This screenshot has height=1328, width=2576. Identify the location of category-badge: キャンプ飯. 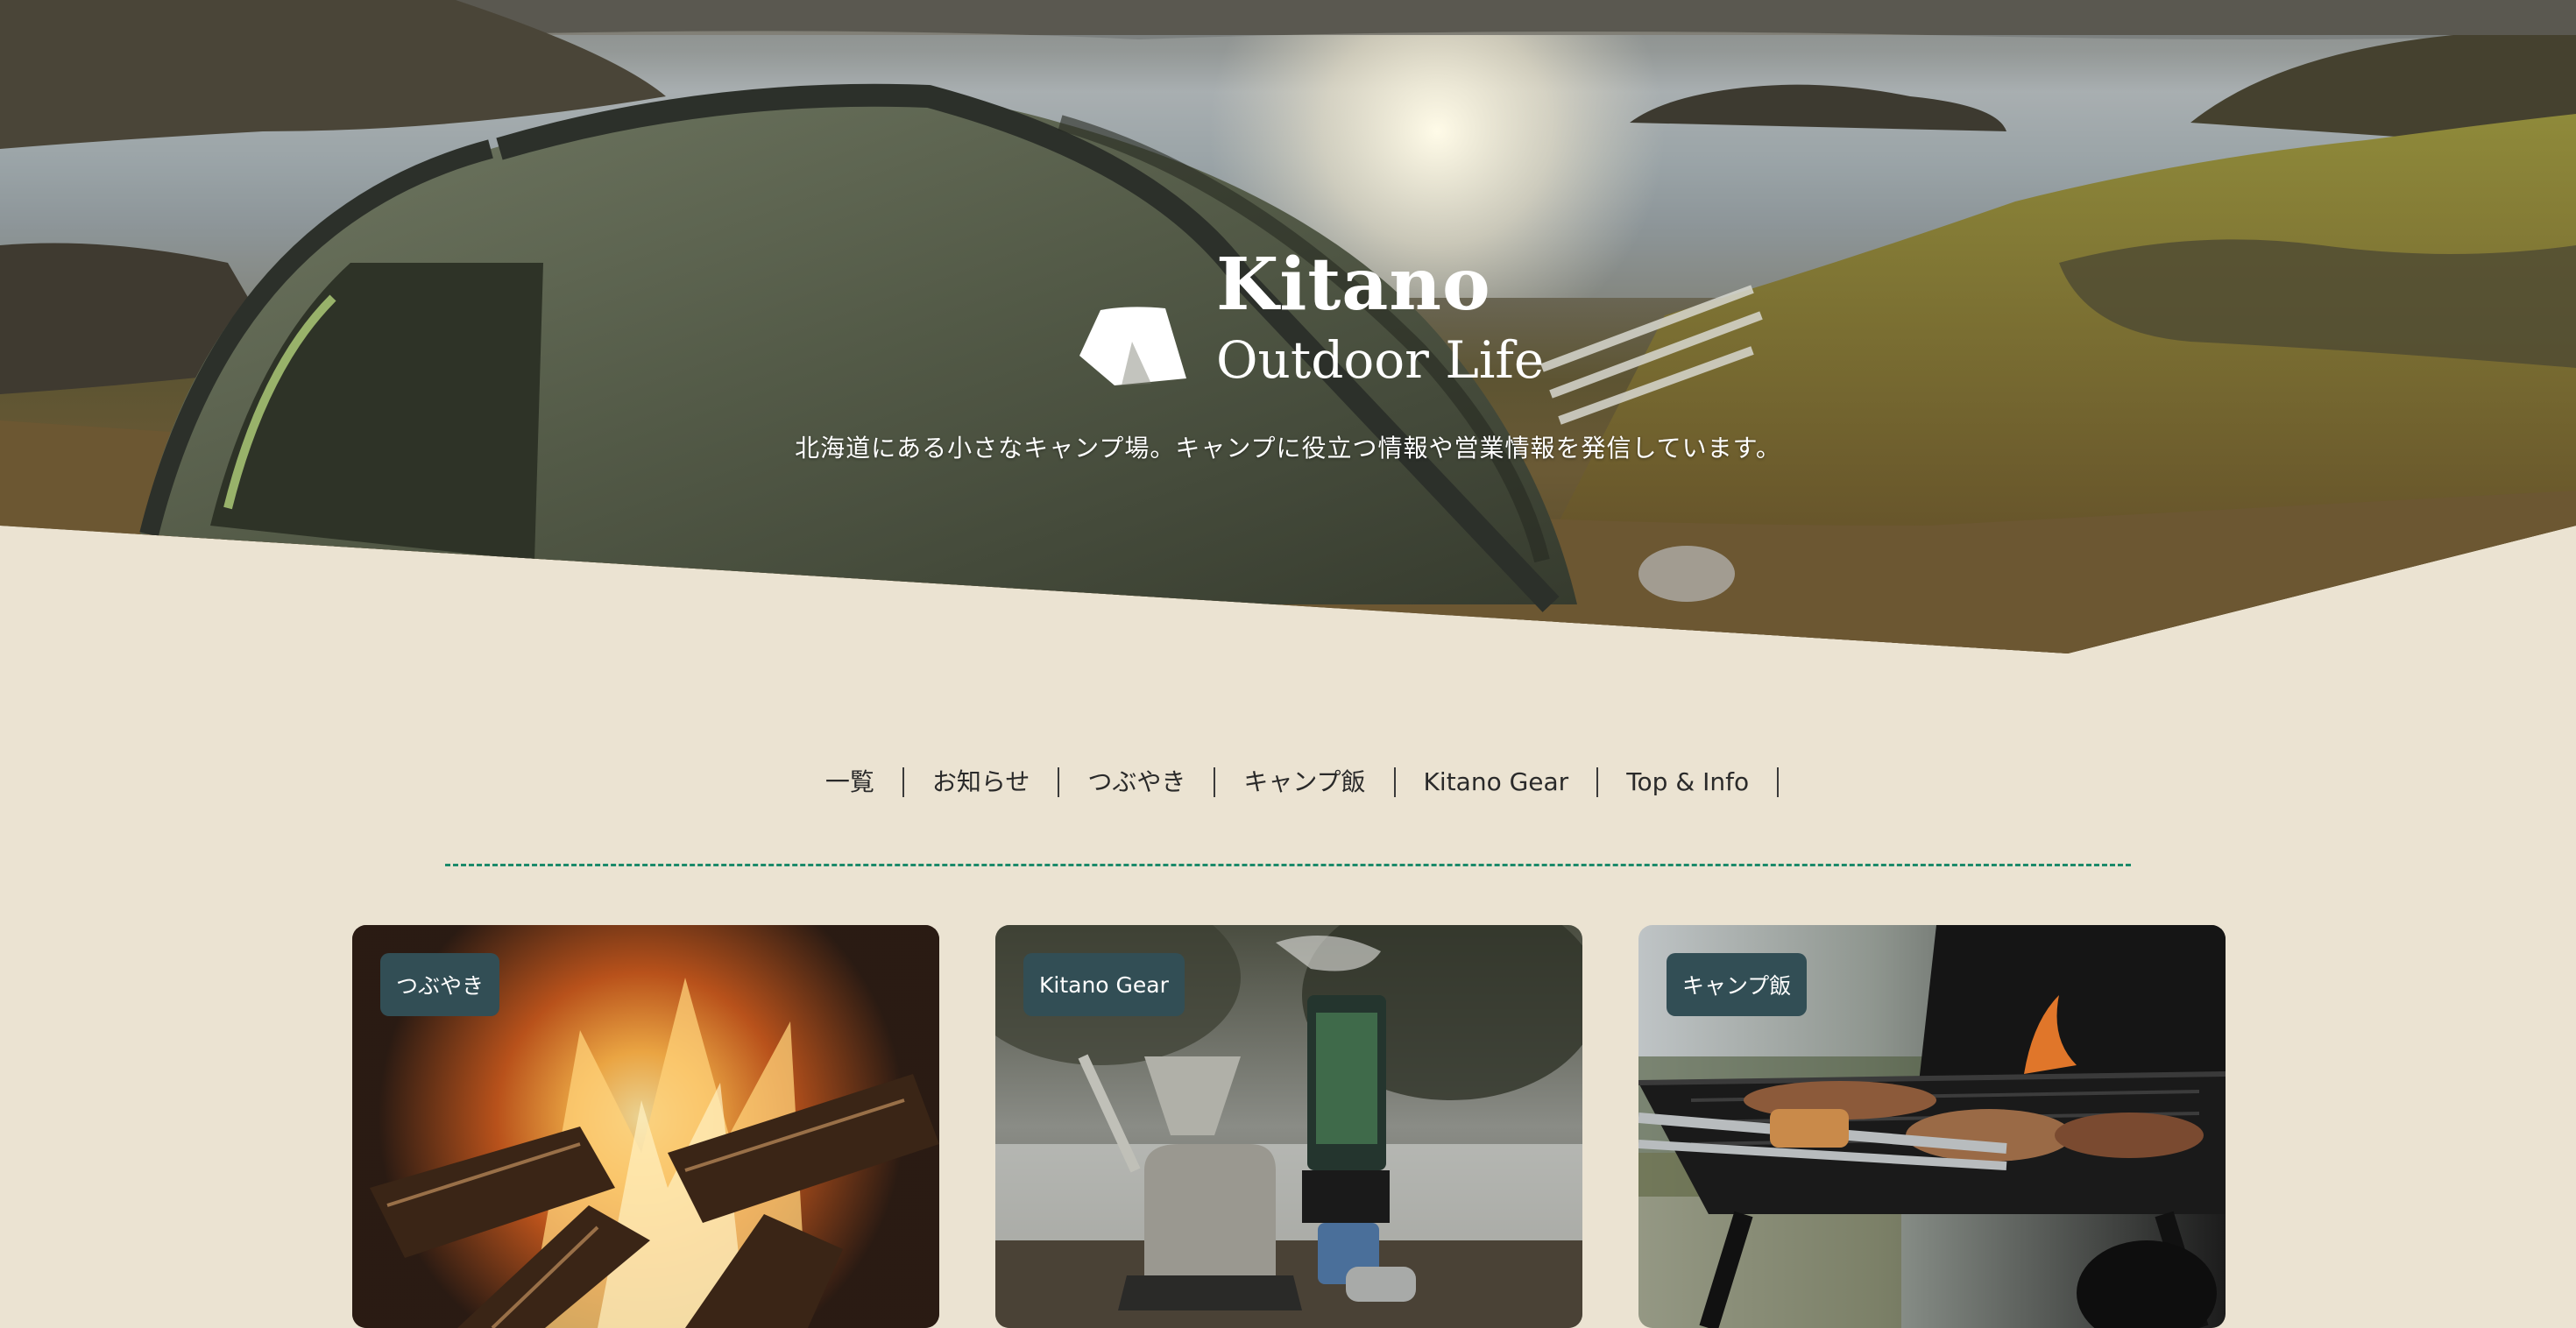
(1737, 984).